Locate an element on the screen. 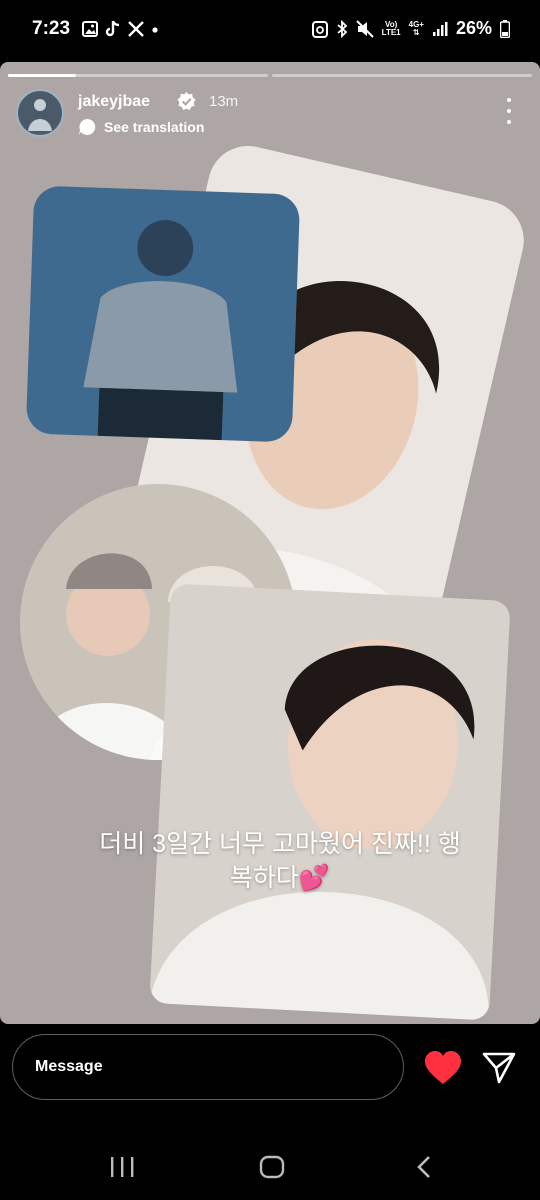 The image size is (540, 1200). tiktok-icon is located at coordinates (112, 28).